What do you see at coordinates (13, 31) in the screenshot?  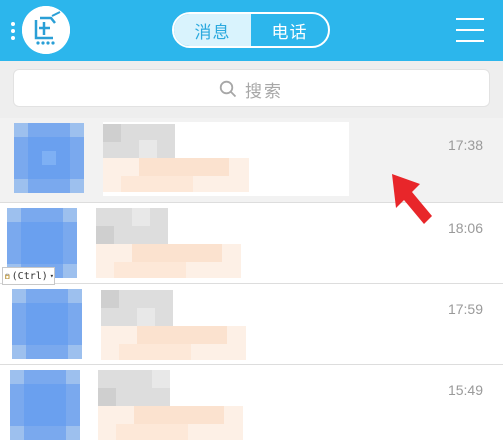 I see `vertical-dots-icon` at bounding box center [13, 31].